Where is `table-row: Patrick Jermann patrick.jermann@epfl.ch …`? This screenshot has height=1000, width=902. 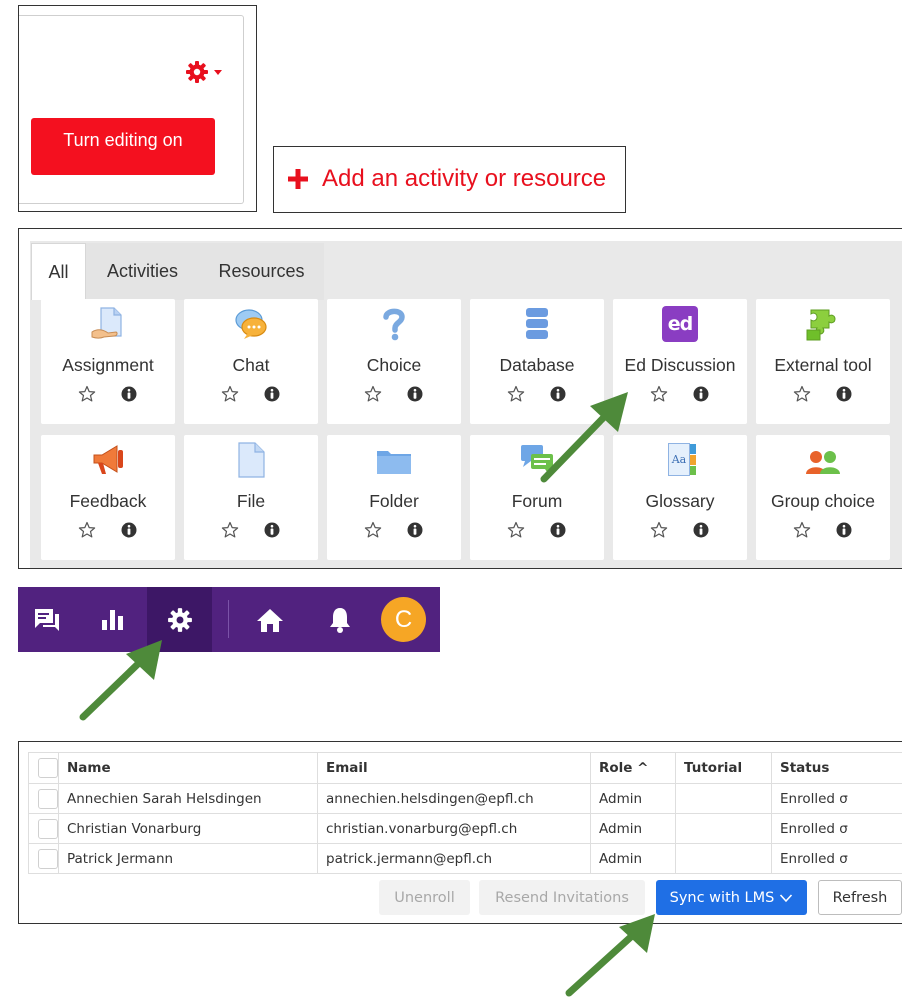 table-row: Patrick Jermann patrick.jermann@epfl.ch … is located at coordinates (465, 858).